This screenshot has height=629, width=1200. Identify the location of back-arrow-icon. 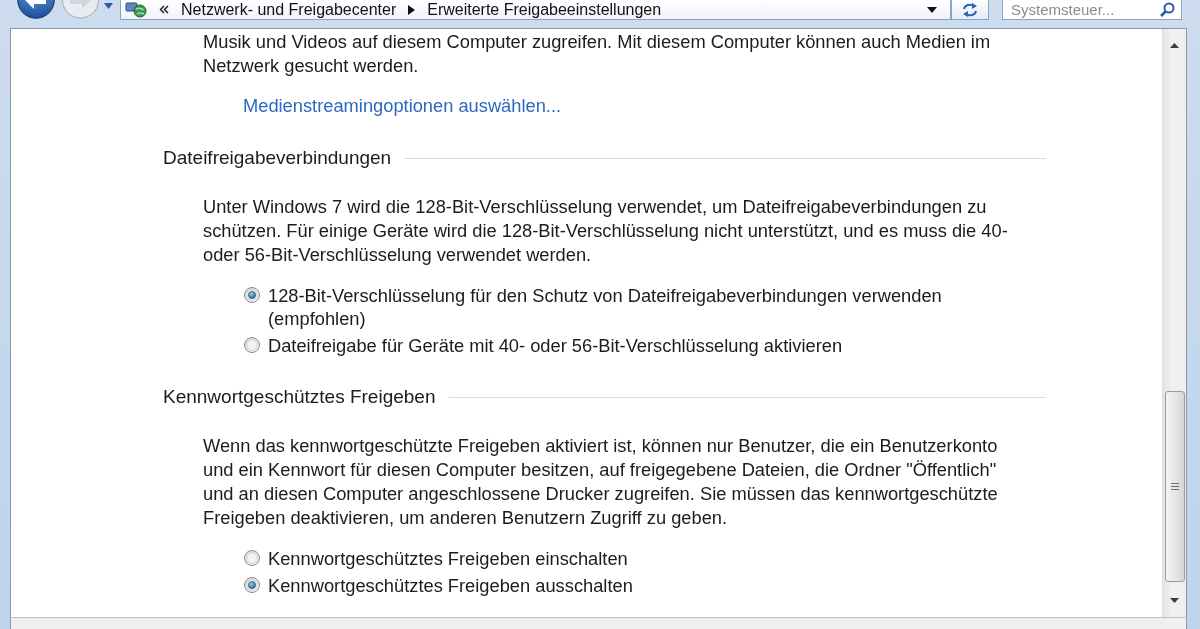
(36, 9).